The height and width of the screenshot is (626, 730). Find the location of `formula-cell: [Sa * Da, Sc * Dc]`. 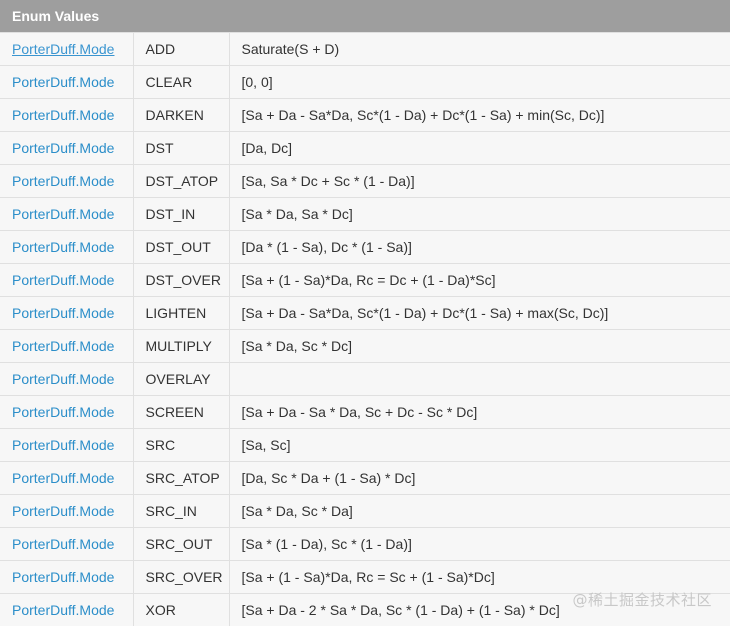

formula-cell: [Sa * Da, Sc * Dc] is located at coordinates (479, 346).